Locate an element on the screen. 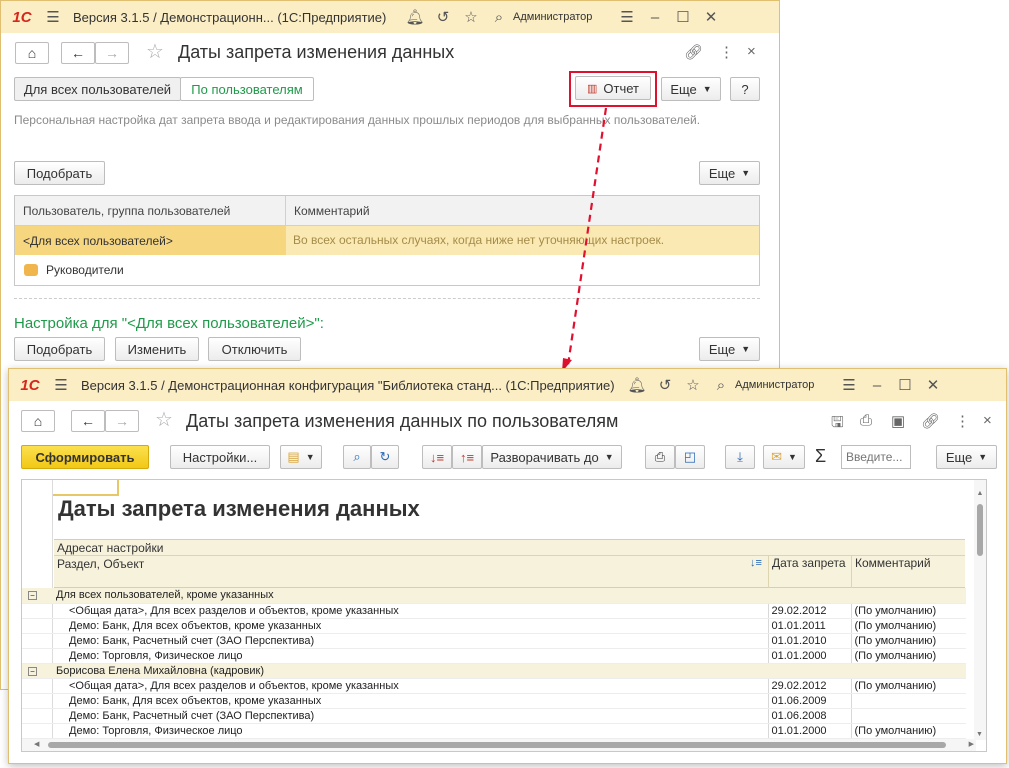  find-next-button: ↻ is located at coordinates (385, 457).